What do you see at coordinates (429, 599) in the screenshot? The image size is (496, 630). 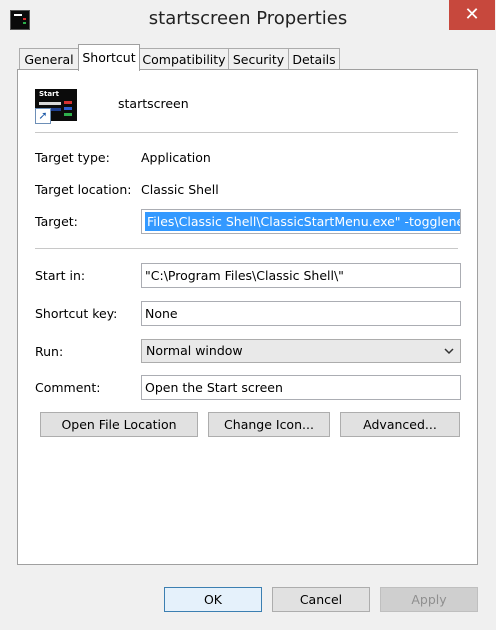 I see `apply-button: Apply` at bounding box center [429, 599].